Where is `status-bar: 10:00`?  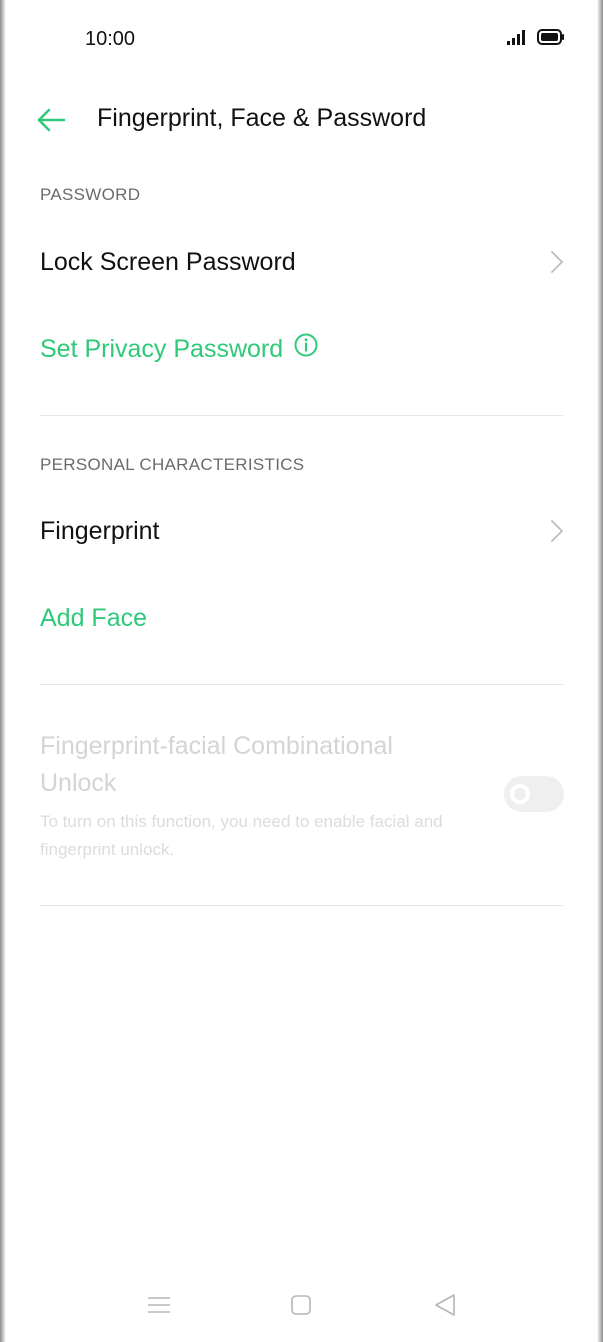 status-bar: 10:00 is located at coordinates (301, 40).